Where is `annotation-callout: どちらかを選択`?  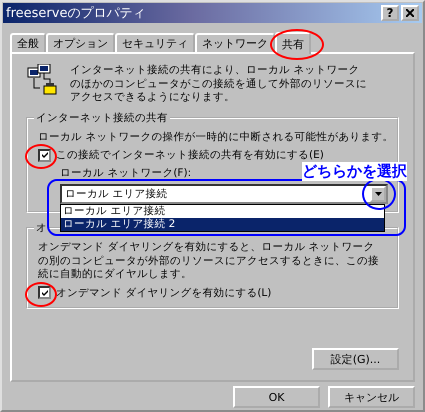
annotation-callout: どちらかを選択 is located at coordinates (354, 171).